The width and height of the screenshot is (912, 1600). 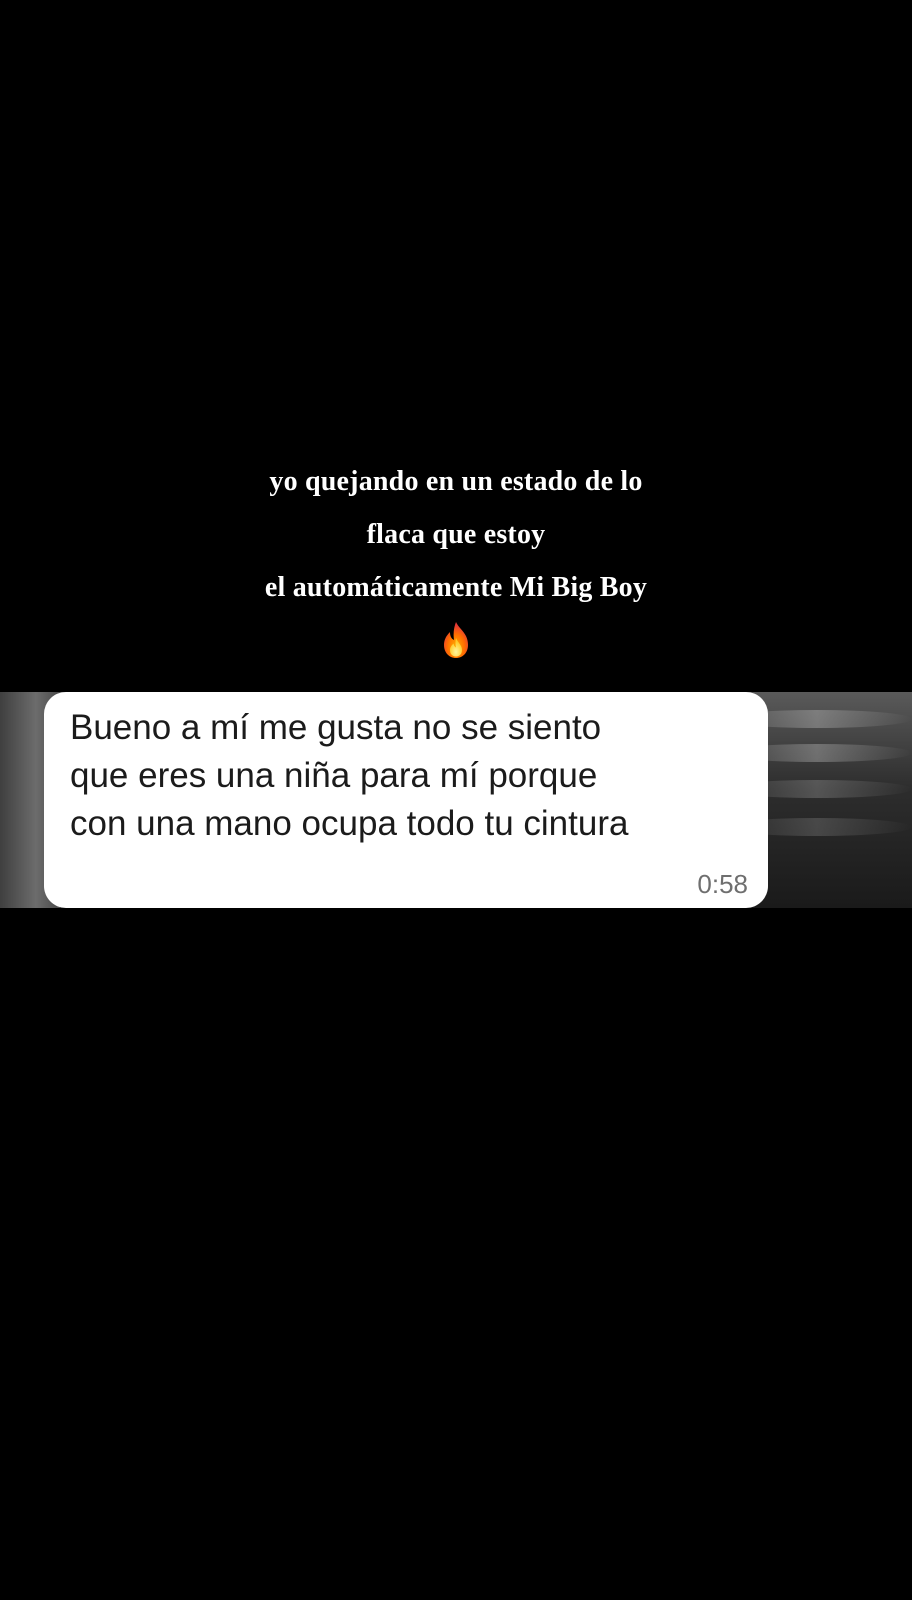 What do you see at coordinates (722, 884) in the screenshot?
I see `message-timestamp: 0:58` at bounding box center [722, 884].